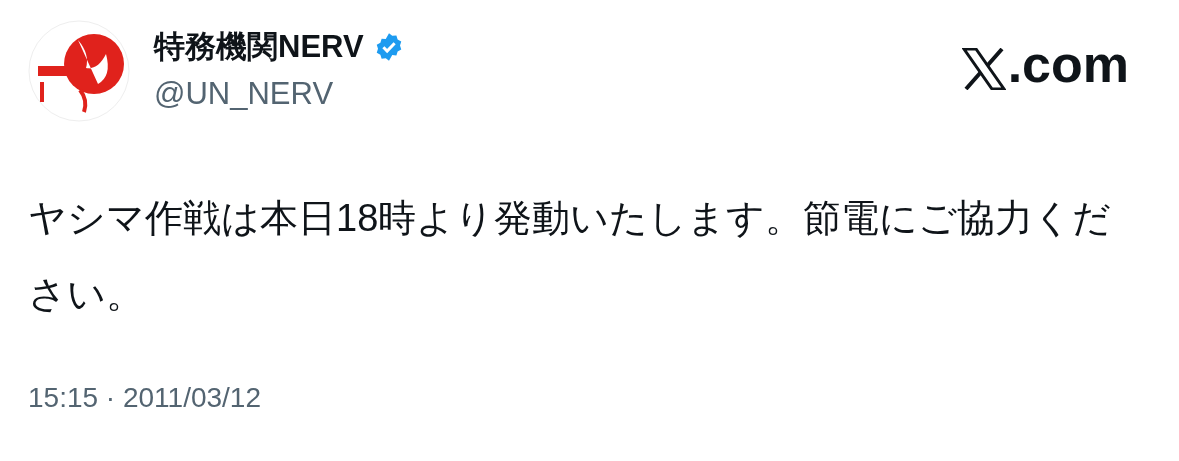  Describe the element at coordinates (578, 398) in the screenshot. I see `post-timestamp: 15:15 · 2011/03/12` at that location.